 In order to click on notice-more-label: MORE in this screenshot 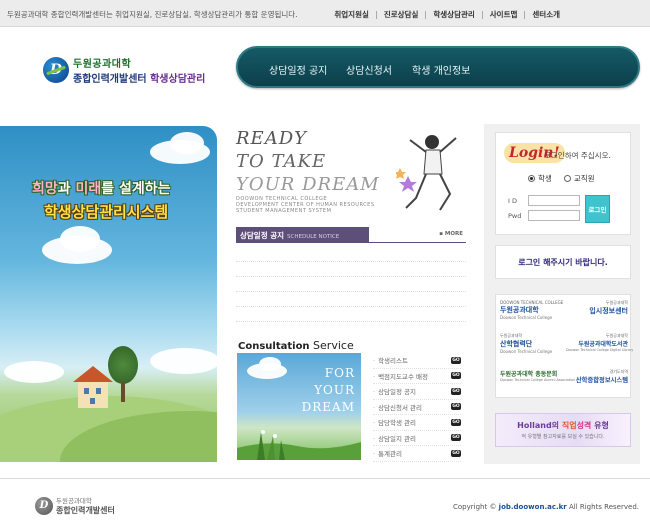, I will do `click(453, 234)`.